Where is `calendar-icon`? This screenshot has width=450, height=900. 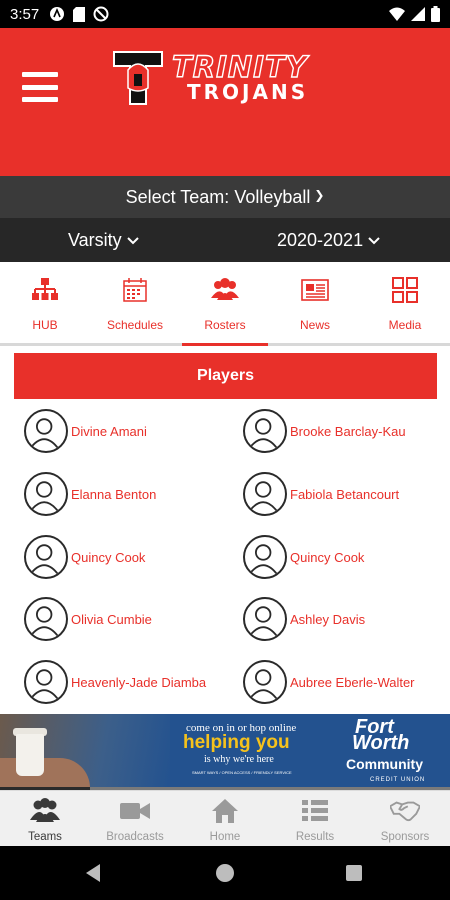 calendar-icon is located at coordinates (135, 290).